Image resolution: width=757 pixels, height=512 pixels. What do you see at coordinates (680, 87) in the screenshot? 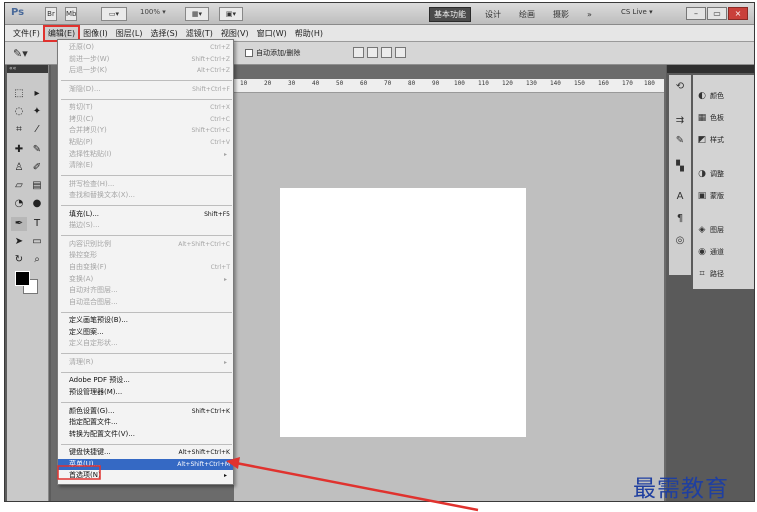
I see `history-panel-icon: ⟲` at bounding box center [680, 87].